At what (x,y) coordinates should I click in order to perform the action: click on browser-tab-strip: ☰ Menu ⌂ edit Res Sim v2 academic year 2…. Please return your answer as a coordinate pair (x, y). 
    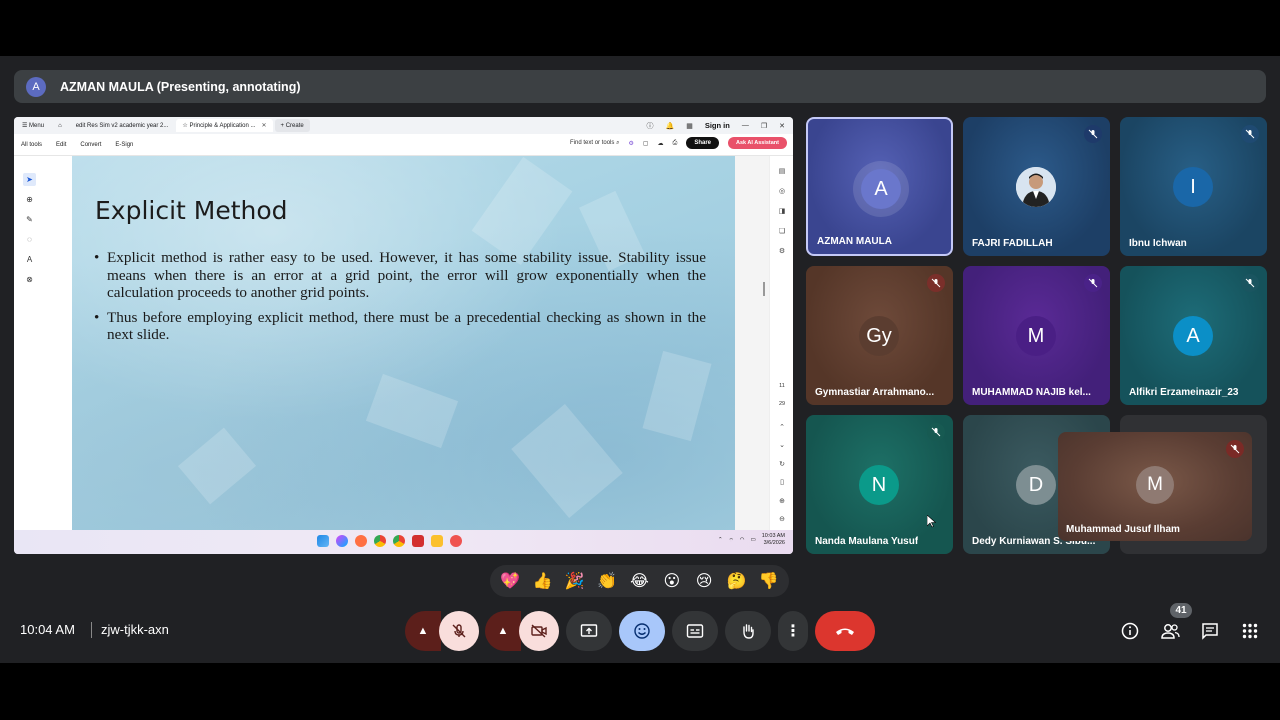
    Looking at the image, I should click on (403, 125).